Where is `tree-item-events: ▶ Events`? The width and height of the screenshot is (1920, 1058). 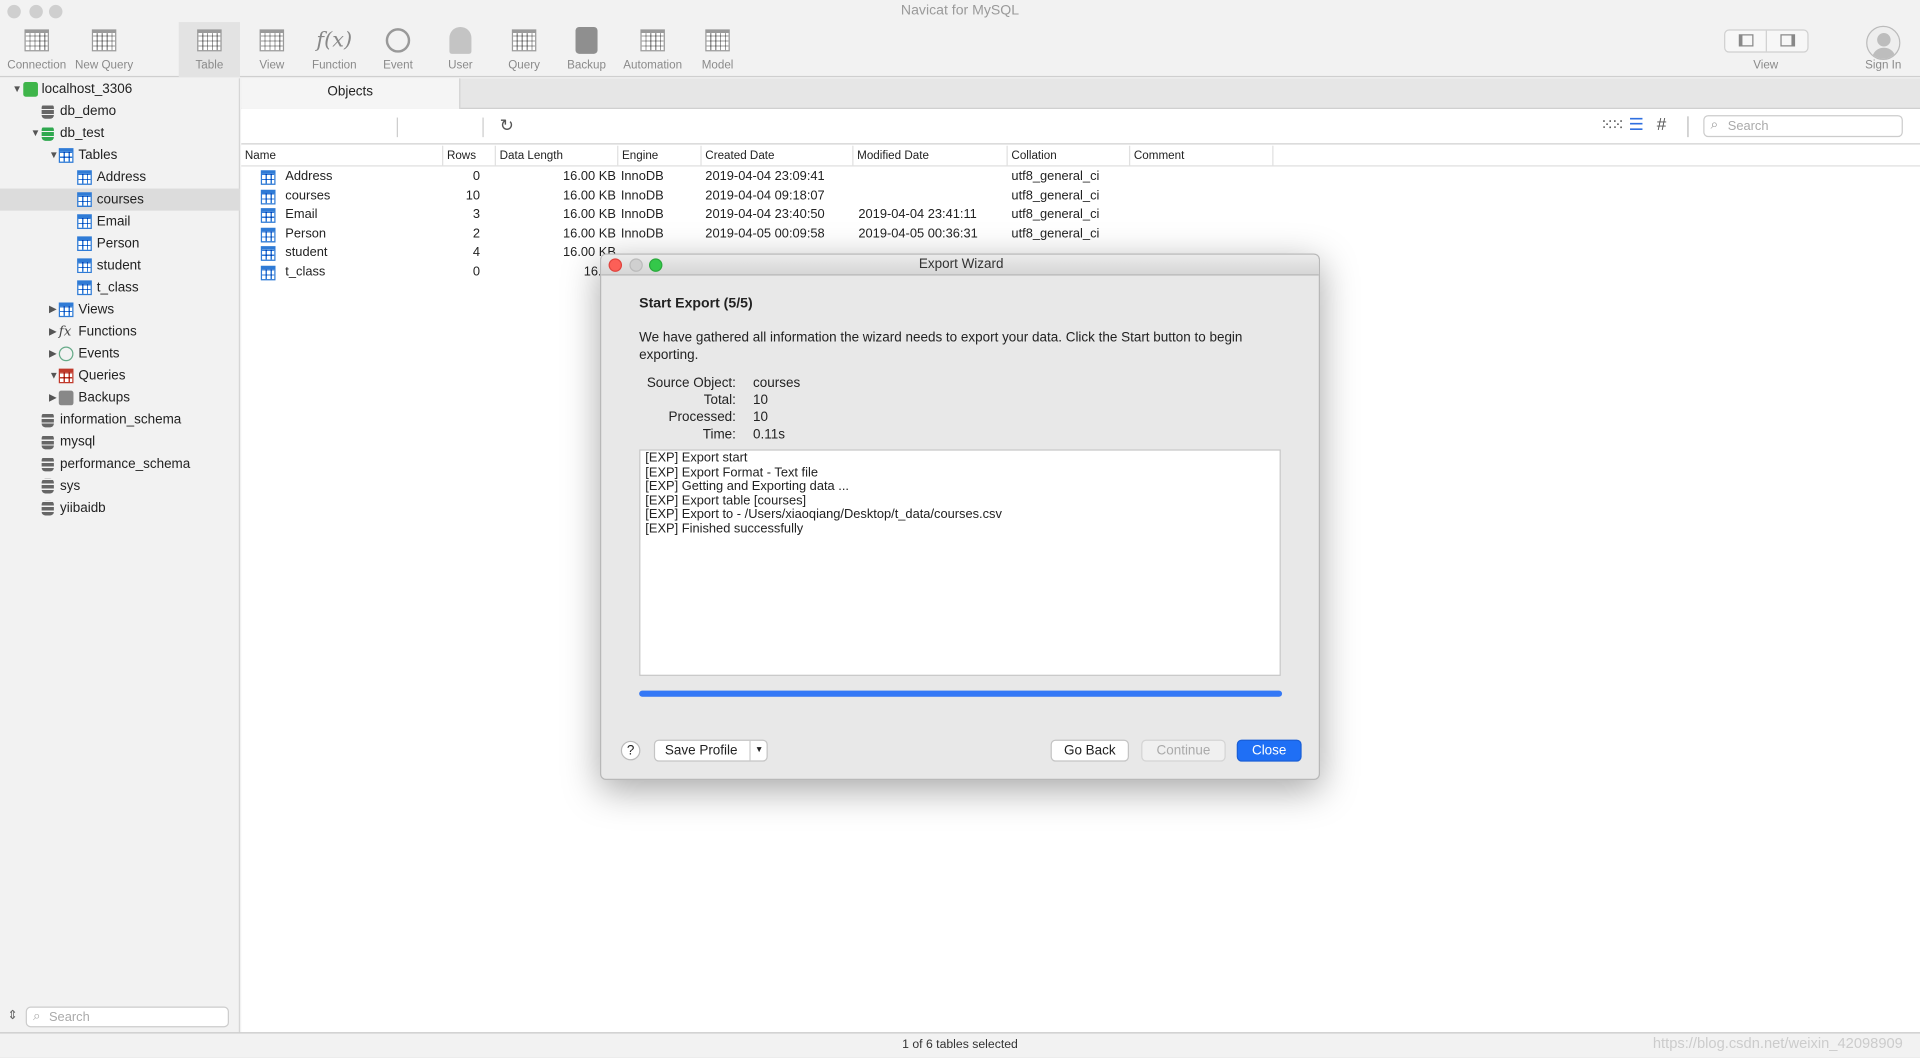
tree-item-events: ▶ Events is located at coordinates (120, 354).